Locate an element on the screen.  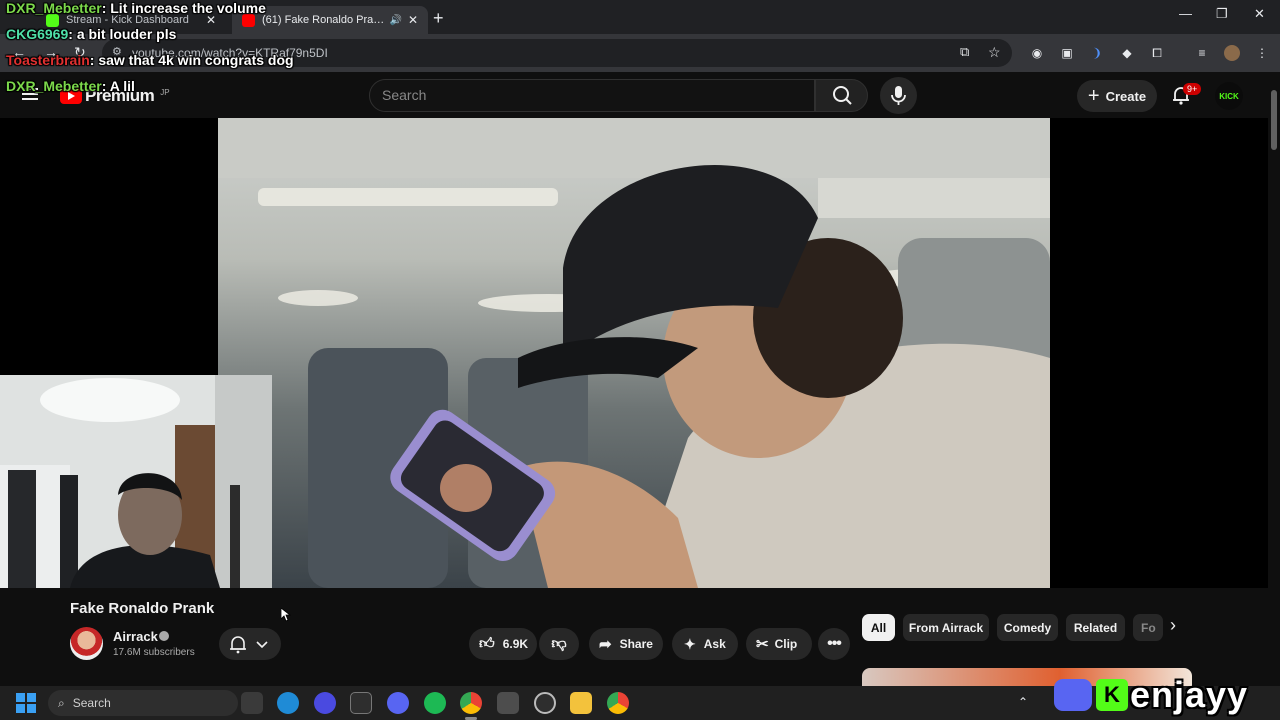
app-v-icon is located at coordinates (325, 703).